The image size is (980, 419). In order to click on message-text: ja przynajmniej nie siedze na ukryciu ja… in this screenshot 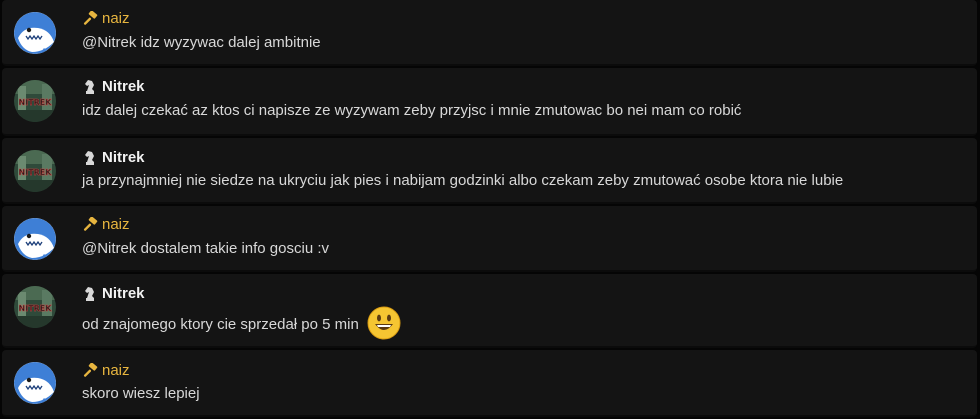, I will do `click(463, 180)`.